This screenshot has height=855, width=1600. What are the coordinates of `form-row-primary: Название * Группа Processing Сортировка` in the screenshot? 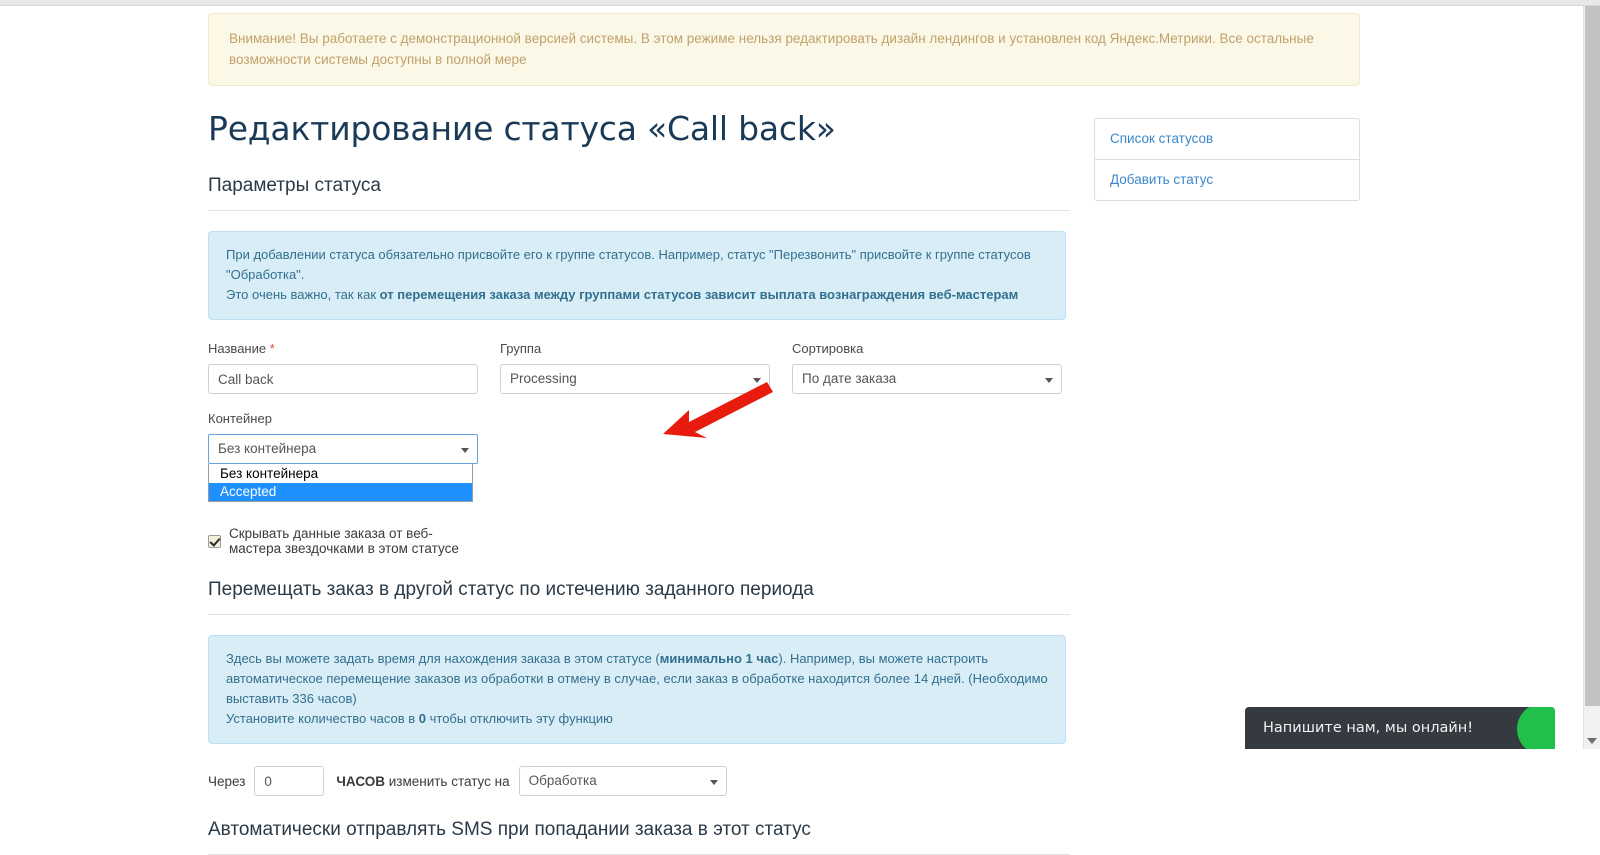 It's located at (639, 367).